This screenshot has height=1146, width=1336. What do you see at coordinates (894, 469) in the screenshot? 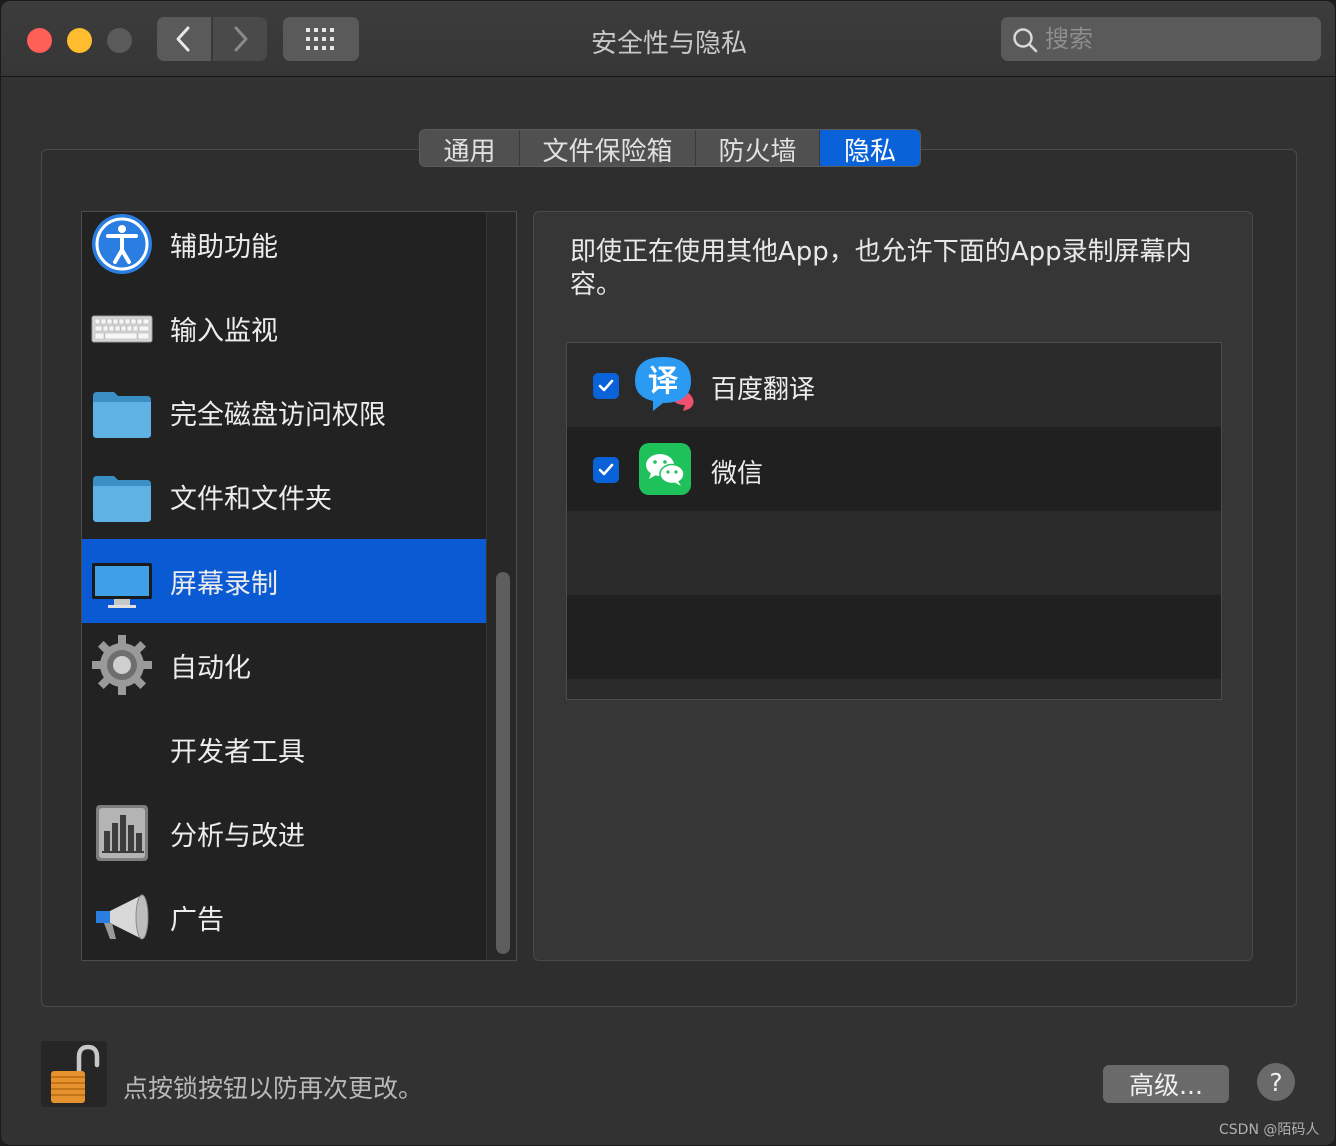
I see `app-row: 微信` at bounding box center [894, 469].